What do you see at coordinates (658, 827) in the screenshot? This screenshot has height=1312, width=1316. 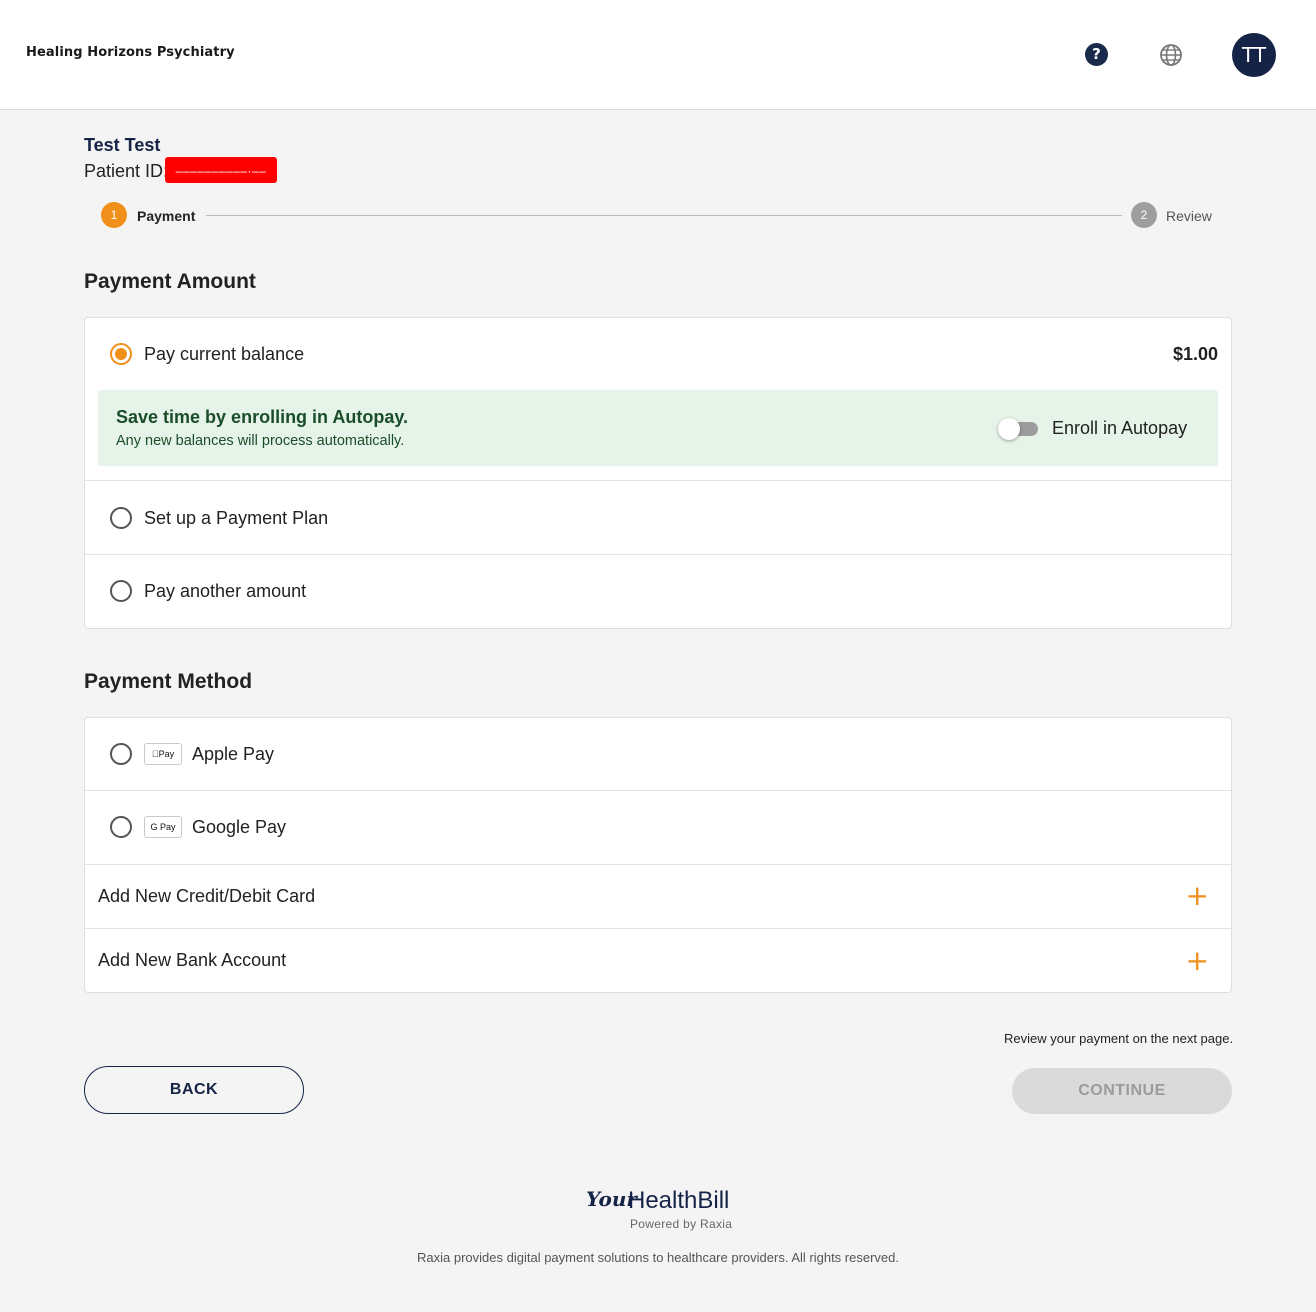 I see `option-google-pay: G Pay Google Pay` at bounding box center [658, 827].